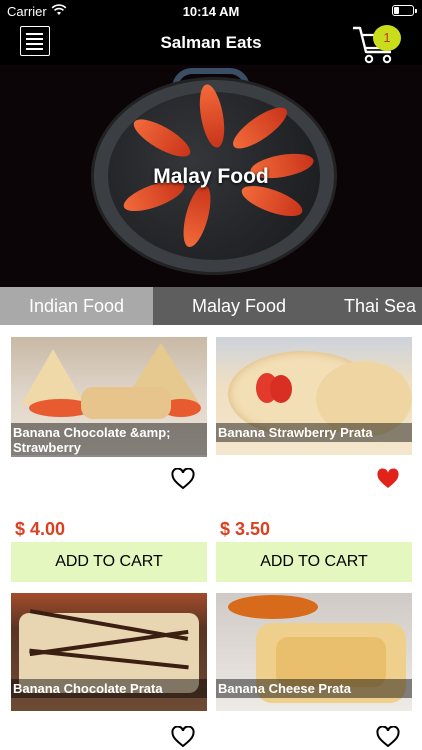 The image size is (422, 750). What do you see at coordinates (373, 306) in the screenshot?
I see `tab-thai-sea: Thai Sea` at bounding box center [373, 306].